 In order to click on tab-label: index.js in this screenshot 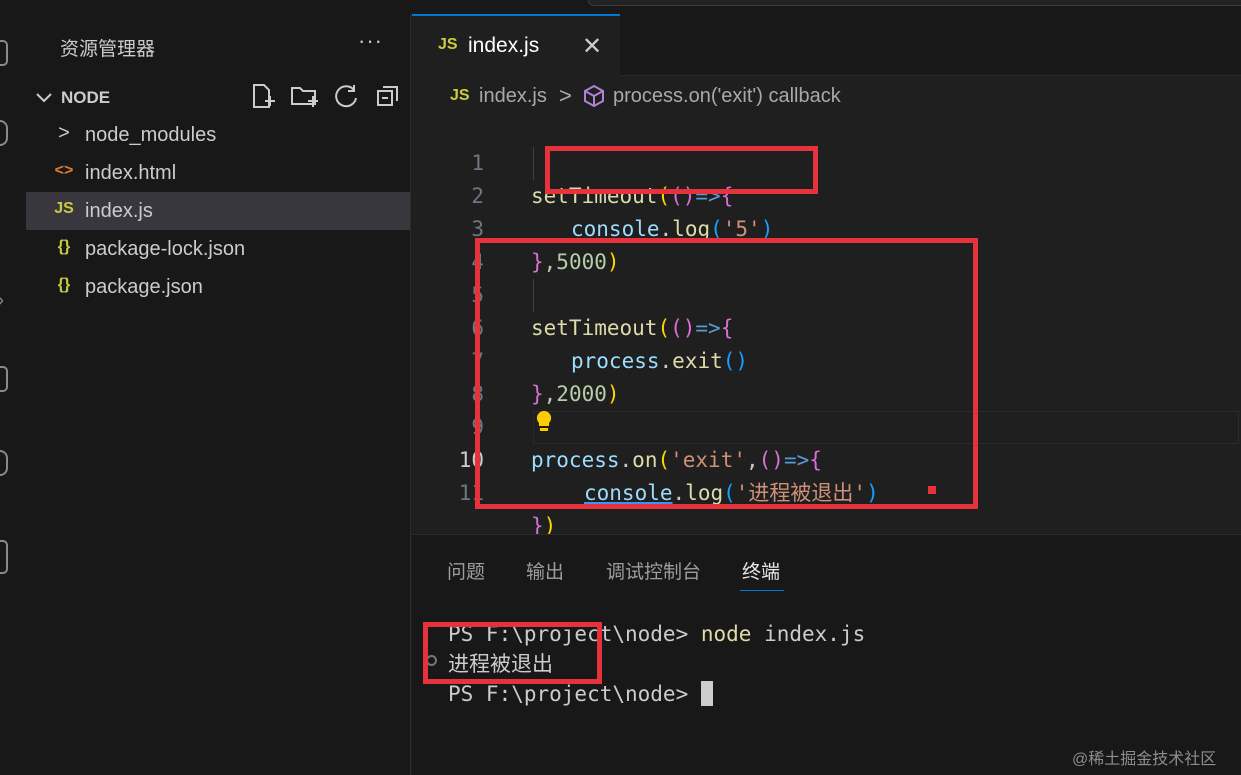, I will do `click(504, 45)`.